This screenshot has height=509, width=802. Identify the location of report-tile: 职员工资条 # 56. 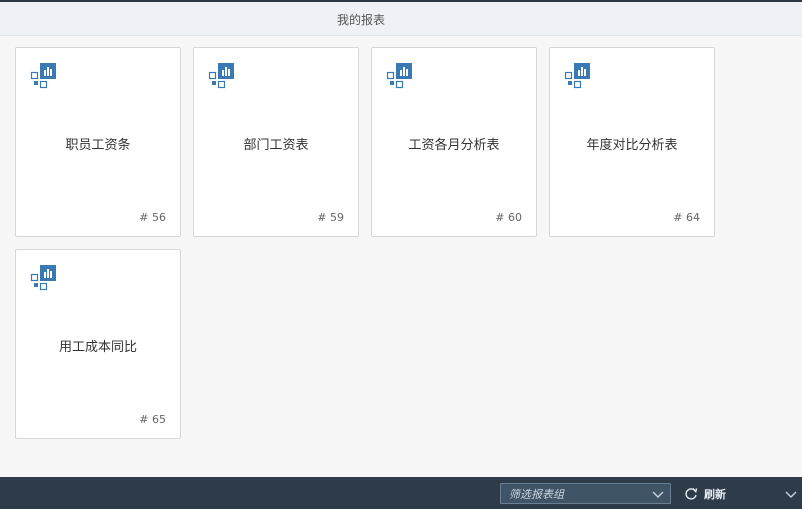
(98, 142).